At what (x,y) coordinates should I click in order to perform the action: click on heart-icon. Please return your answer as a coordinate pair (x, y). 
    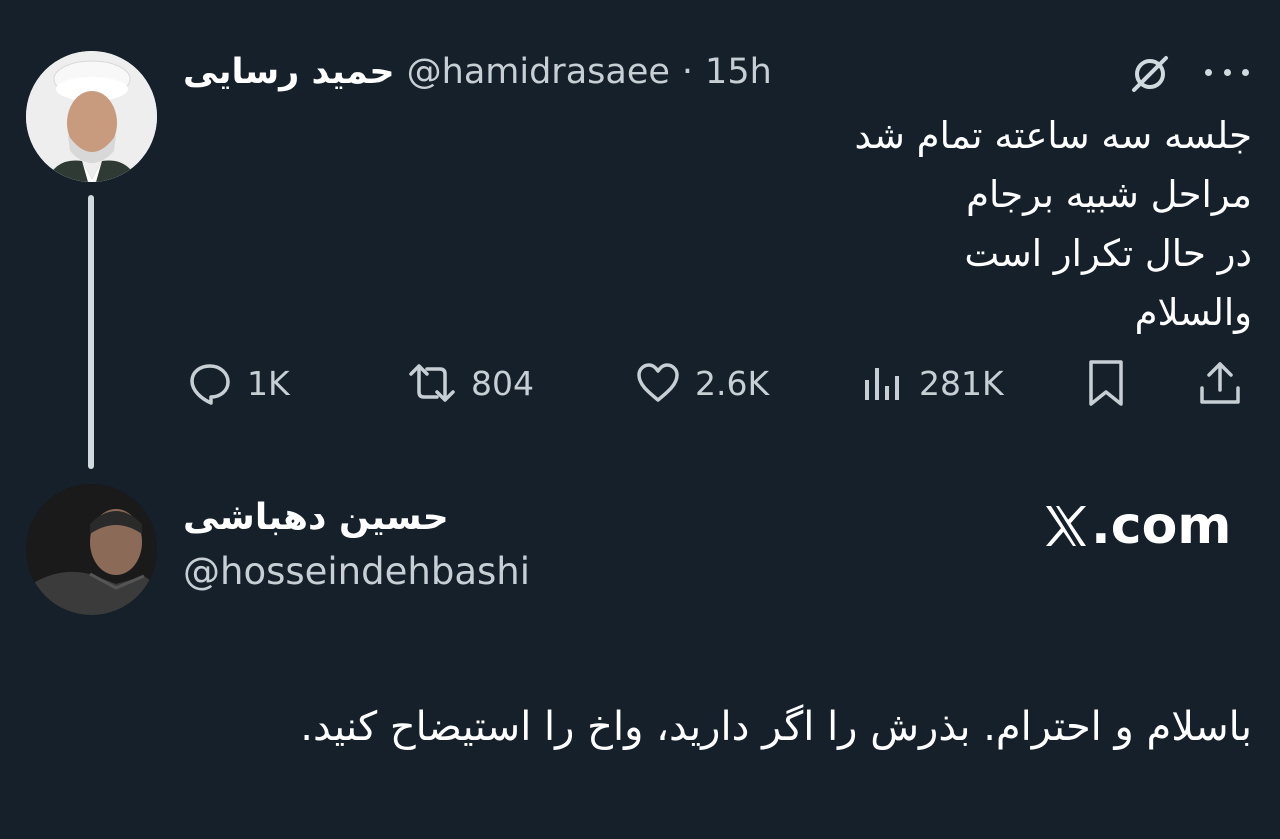
    Looking at the image, I should click on (658, 382).